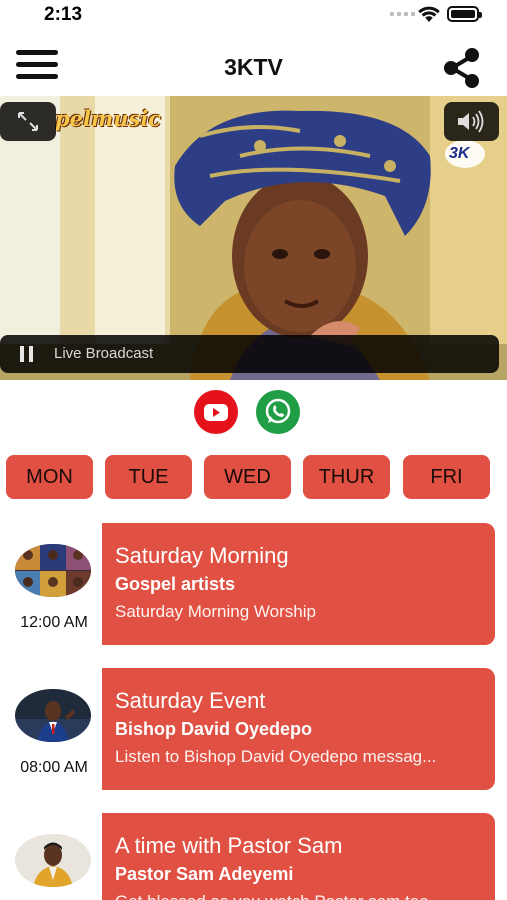 The width and height of the screenshot is (507, 900). I want to click on tab-thur: THUR, so click(346, 477).